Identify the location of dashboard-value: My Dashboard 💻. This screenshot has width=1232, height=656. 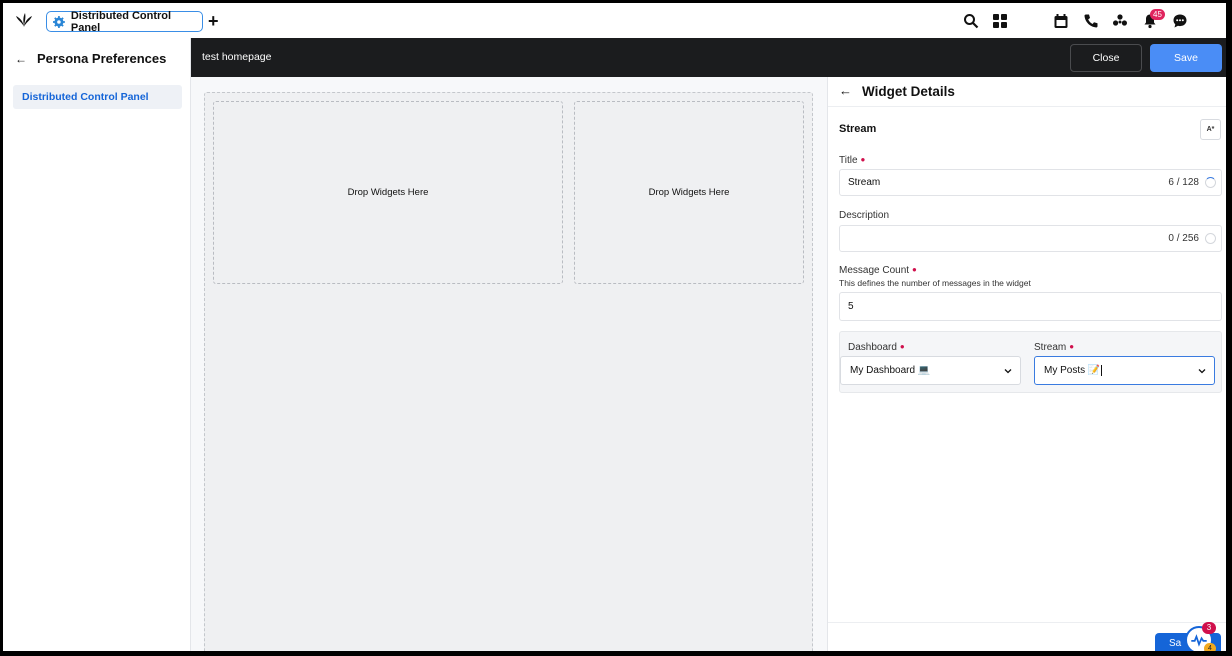
(890, 370).